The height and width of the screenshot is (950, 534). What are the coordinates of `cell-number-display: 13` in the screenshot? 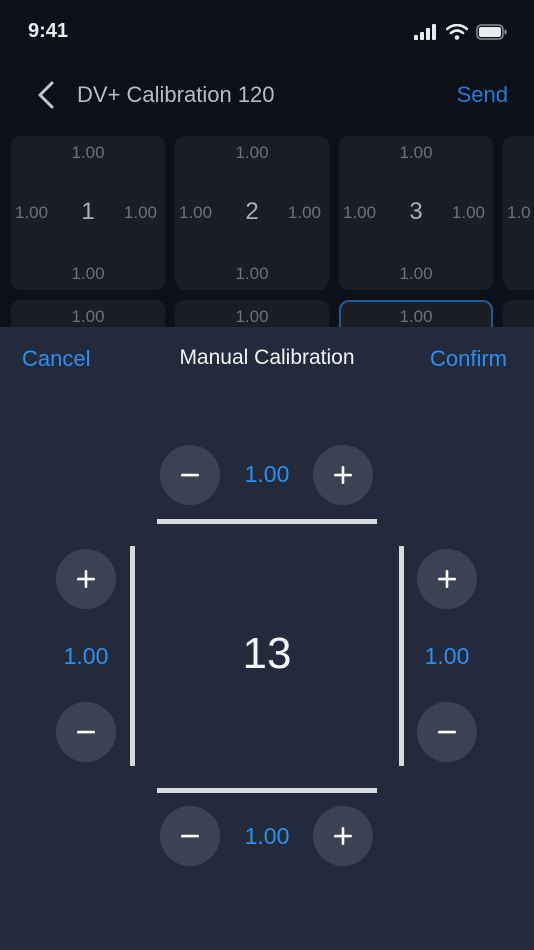 It's located at (267, 653).